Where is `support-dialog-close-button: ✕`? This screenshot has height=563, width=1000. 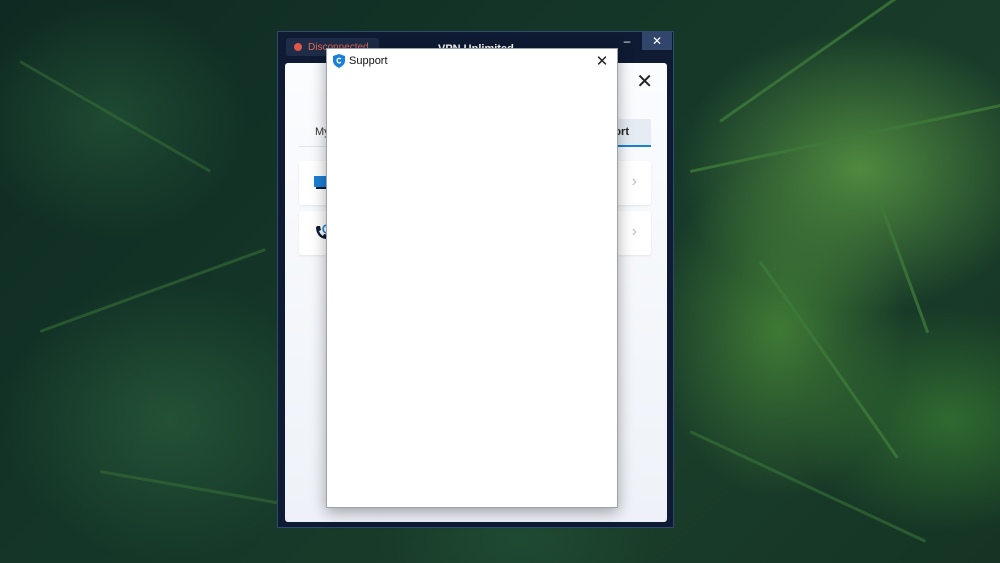
support-dialog-close-button: ✕ is located at coordinates (602, 61).